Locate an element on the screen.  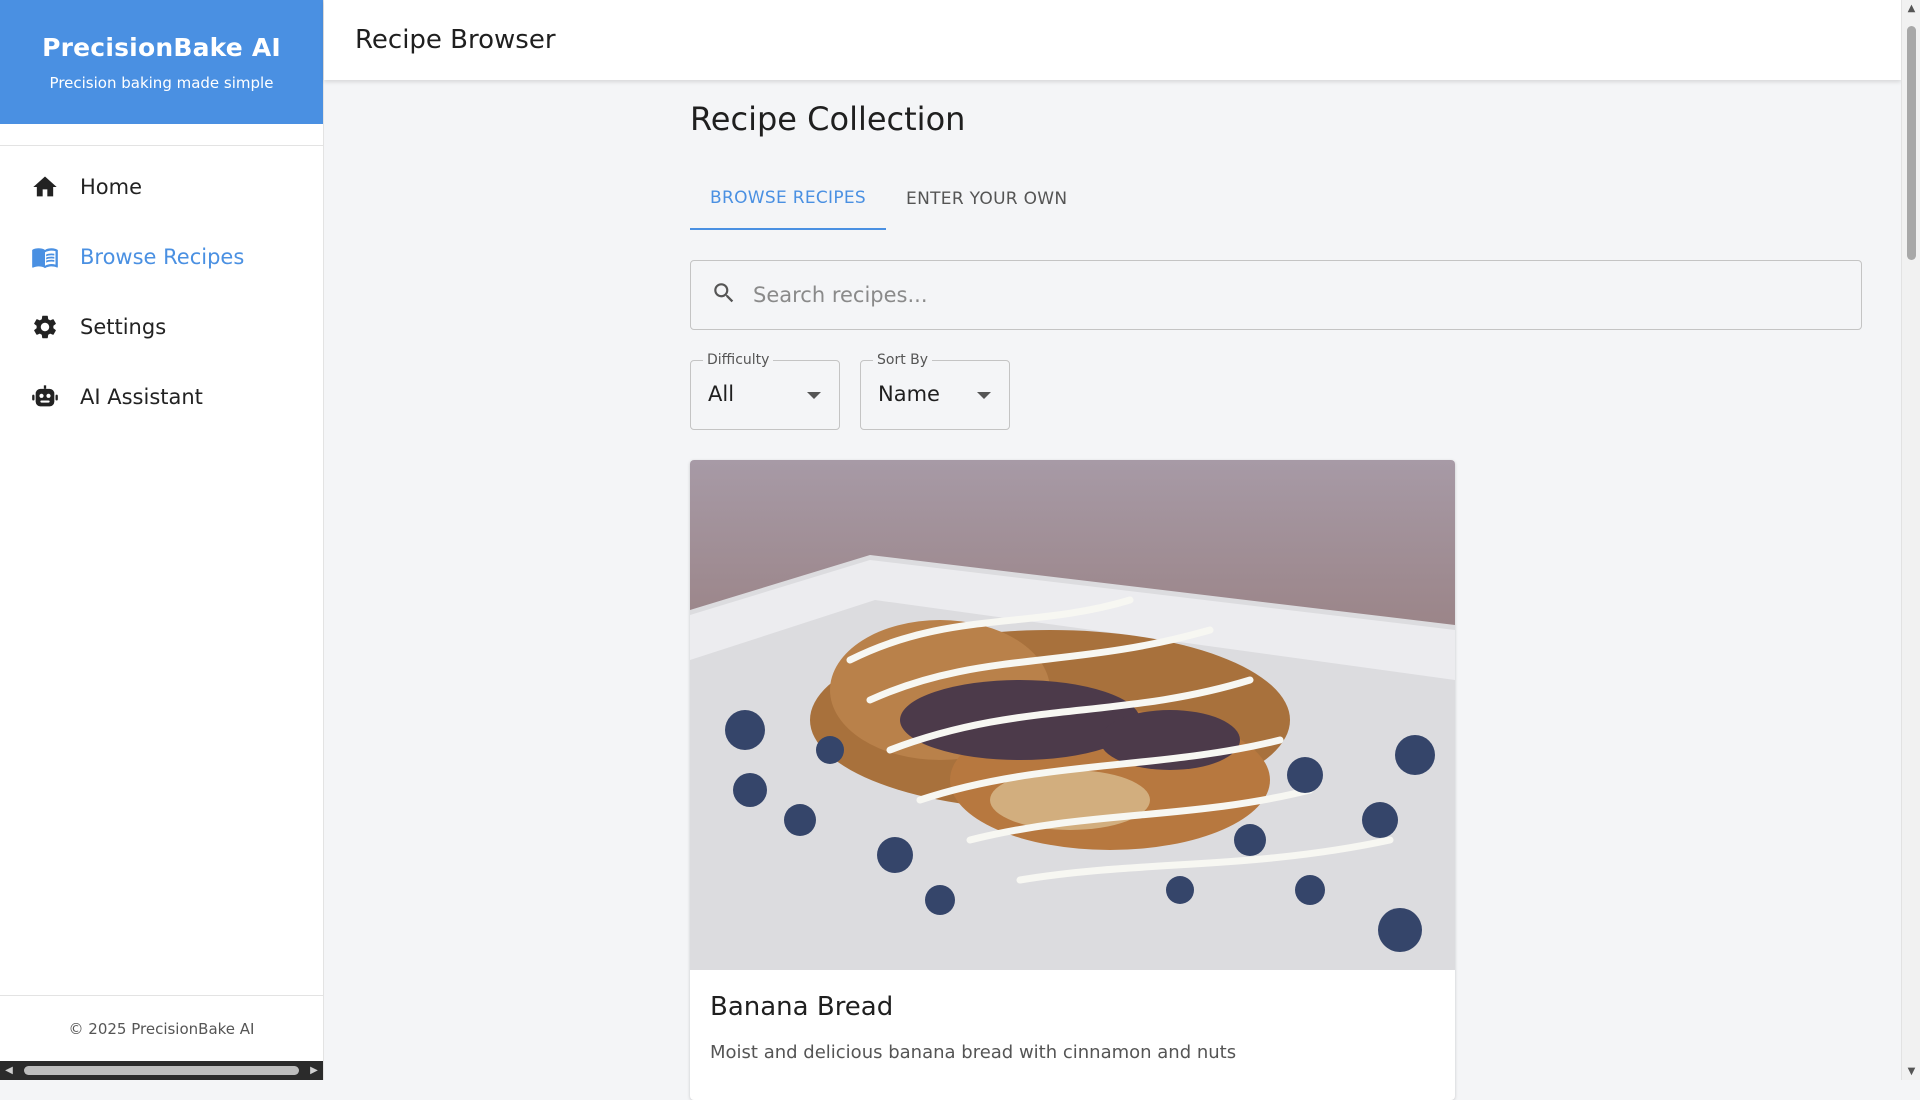
tab-enter-your-own: ENTER YOUR OWN is located at coordinates (986, 199).